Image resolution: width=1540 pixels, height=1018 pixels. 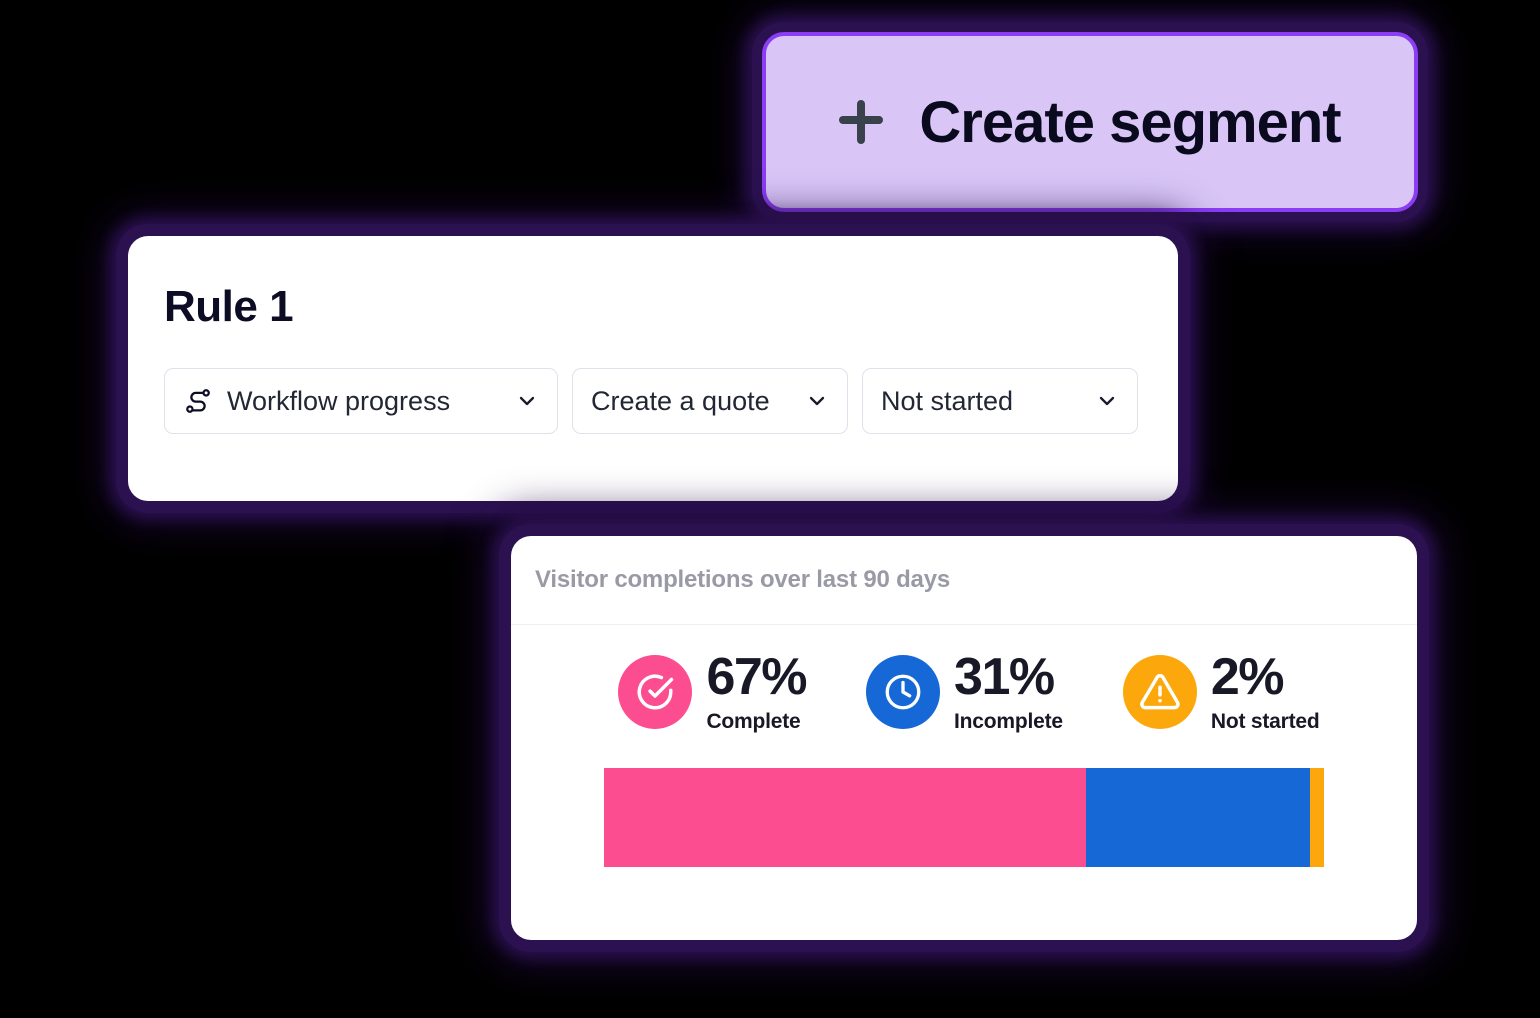 What do you see at coordinates (1198, 818) in the screenshot?
I see `bar-segment-incomplete` at bounding box center [1198, 818].